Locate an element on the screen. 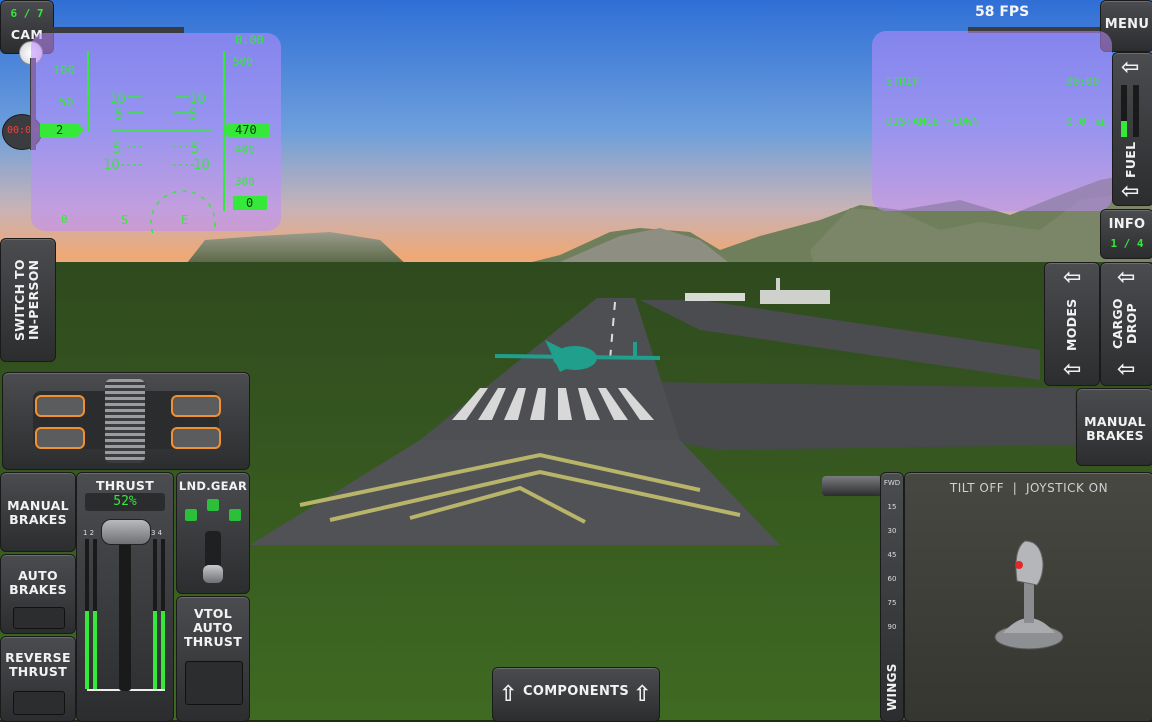 Image resolution: width=1152 pixels, height=722 pixels. gear-light-left is located at coordinates (191, 515).